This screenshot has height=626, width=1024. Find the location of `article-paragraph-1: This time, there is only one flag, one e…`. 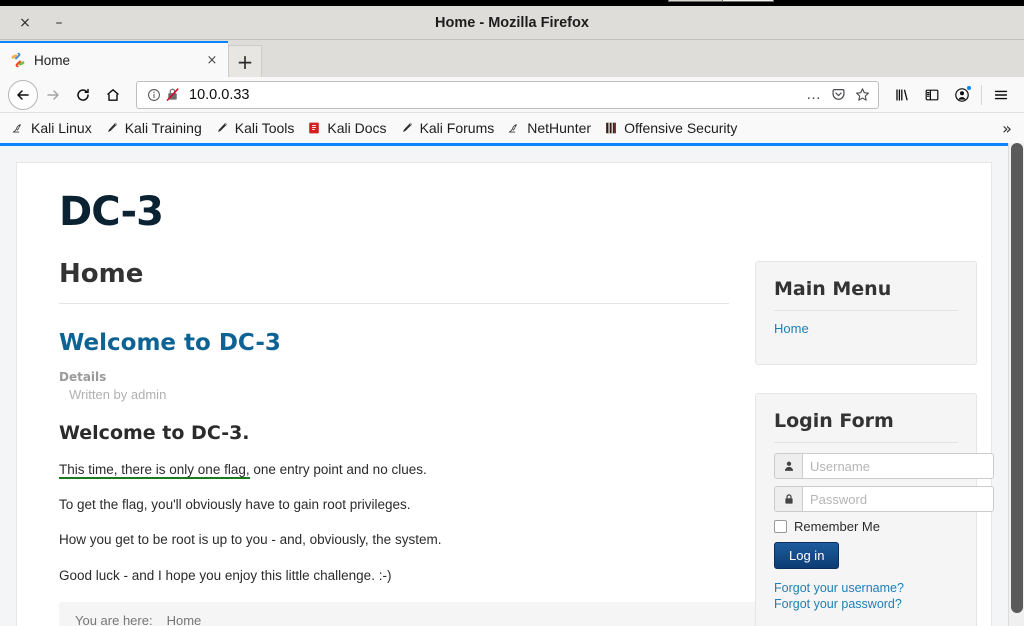

article-paragraph-1: This time, there is only one flag, one e… is located at coordinates (394, 470).